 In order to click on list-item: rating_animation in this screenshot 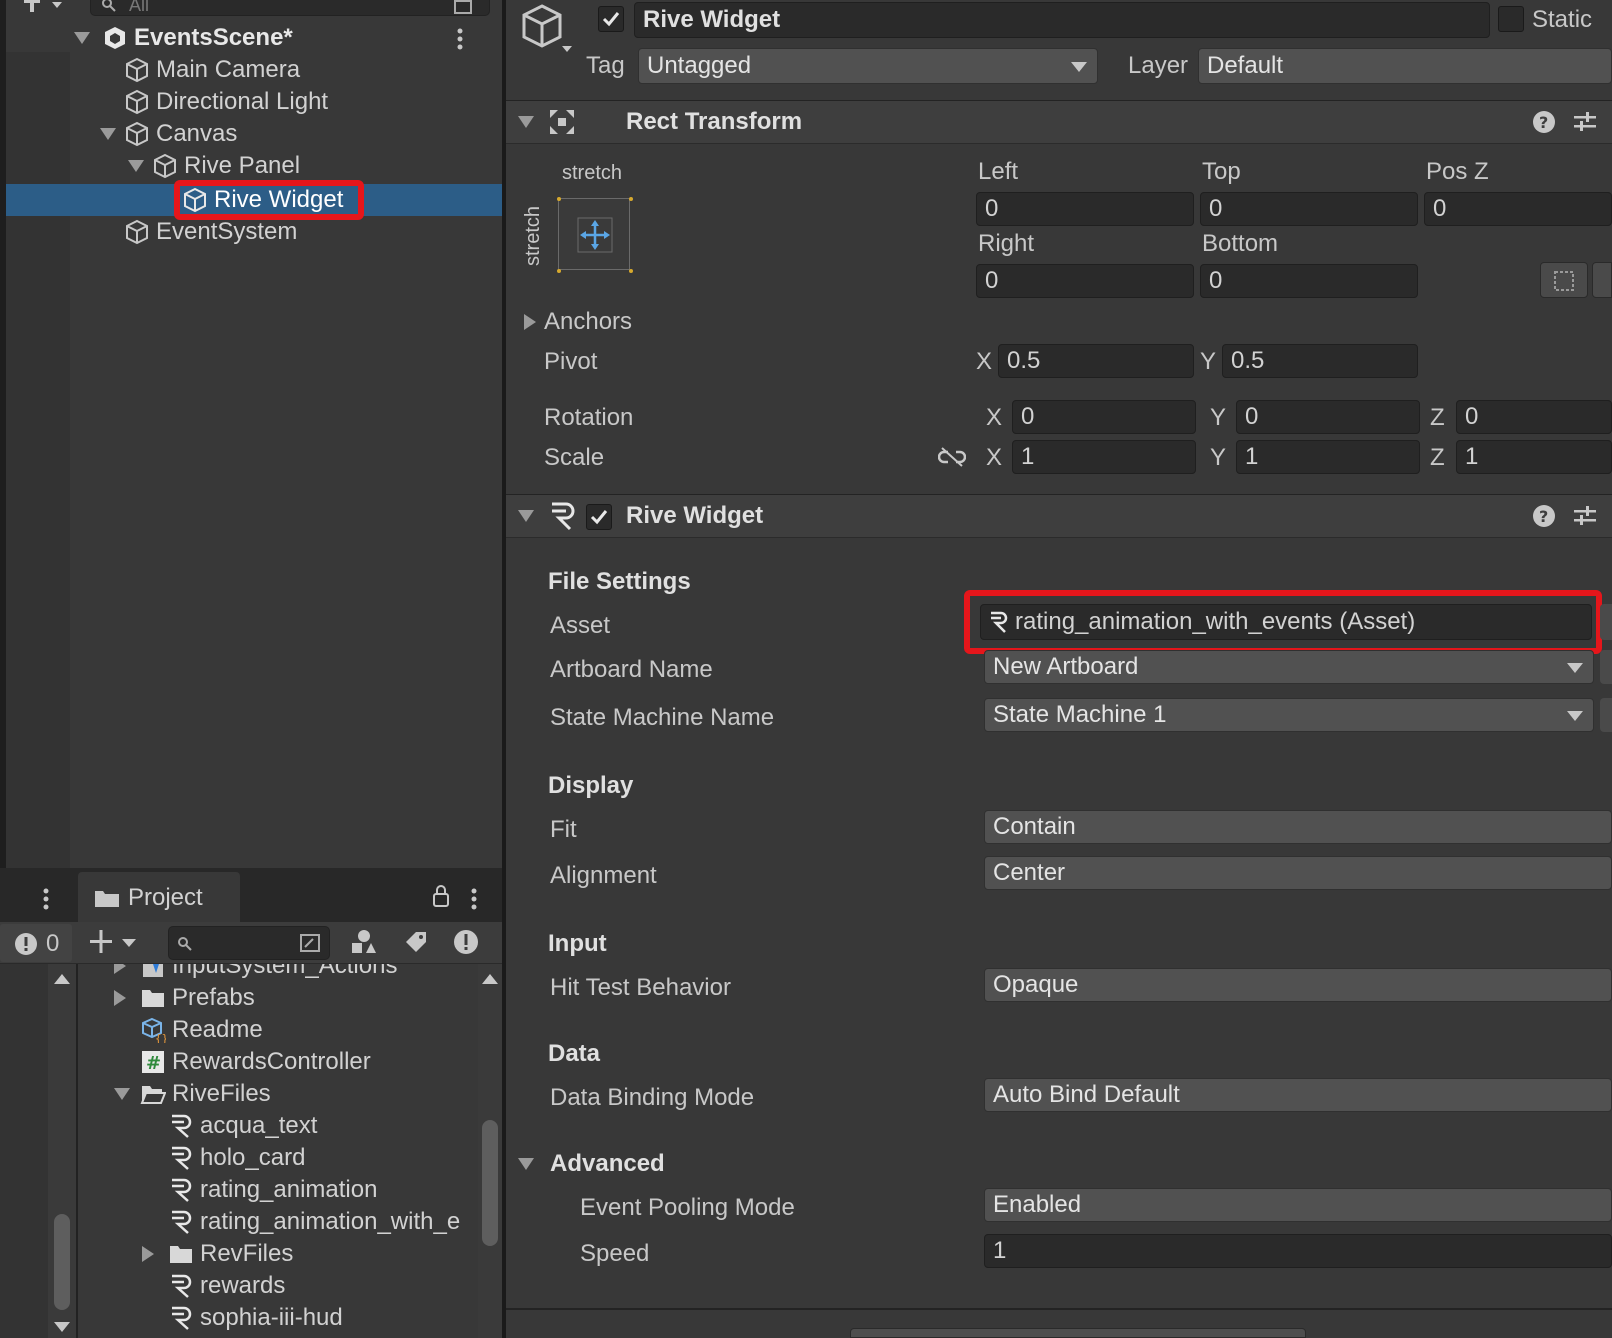, I will do `click(321, 1190)`.